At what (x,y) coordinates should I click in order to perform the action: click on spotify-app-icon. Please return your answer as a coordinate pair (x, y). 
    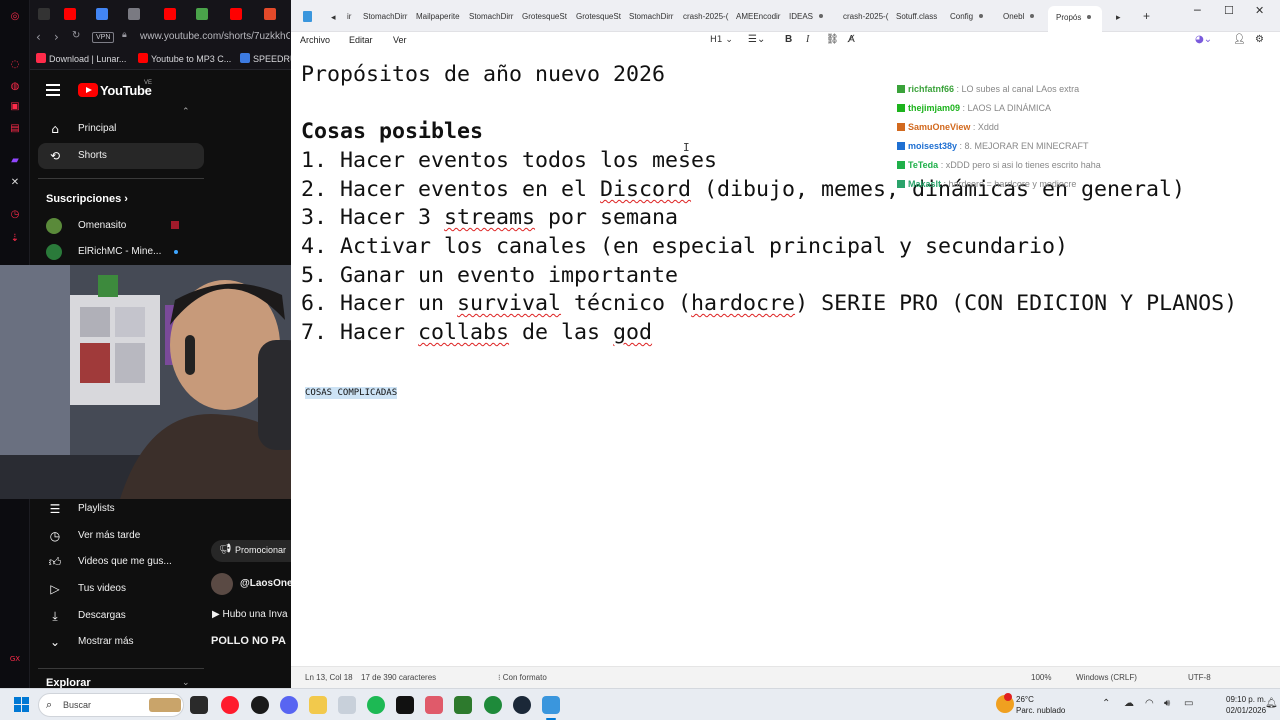
    Looking at the image, I should click on (376, 705).